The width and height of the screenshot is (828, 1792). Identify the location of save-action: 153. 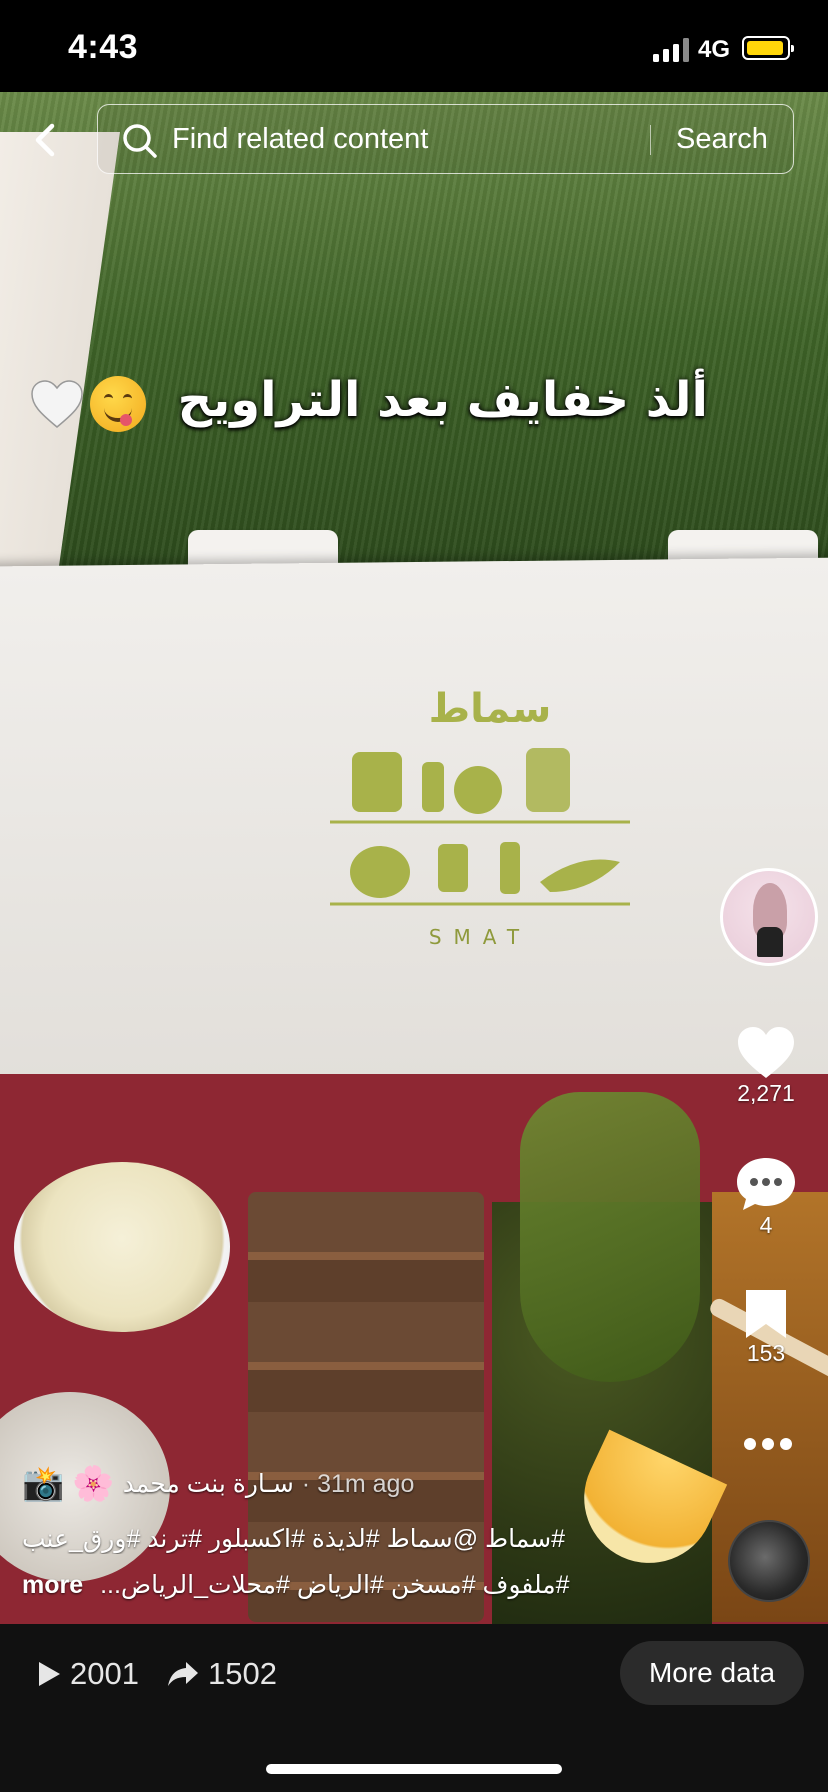
(766, 1327).